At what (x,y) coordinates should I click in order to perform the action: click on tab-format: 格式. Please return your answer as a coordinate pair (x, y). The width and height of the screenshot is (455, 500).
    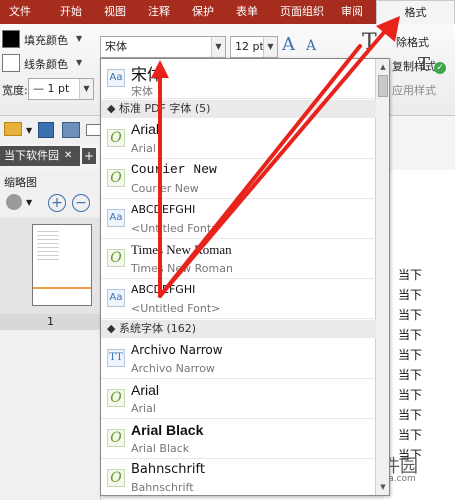
    Looking at the image, I should click on (415, 12).